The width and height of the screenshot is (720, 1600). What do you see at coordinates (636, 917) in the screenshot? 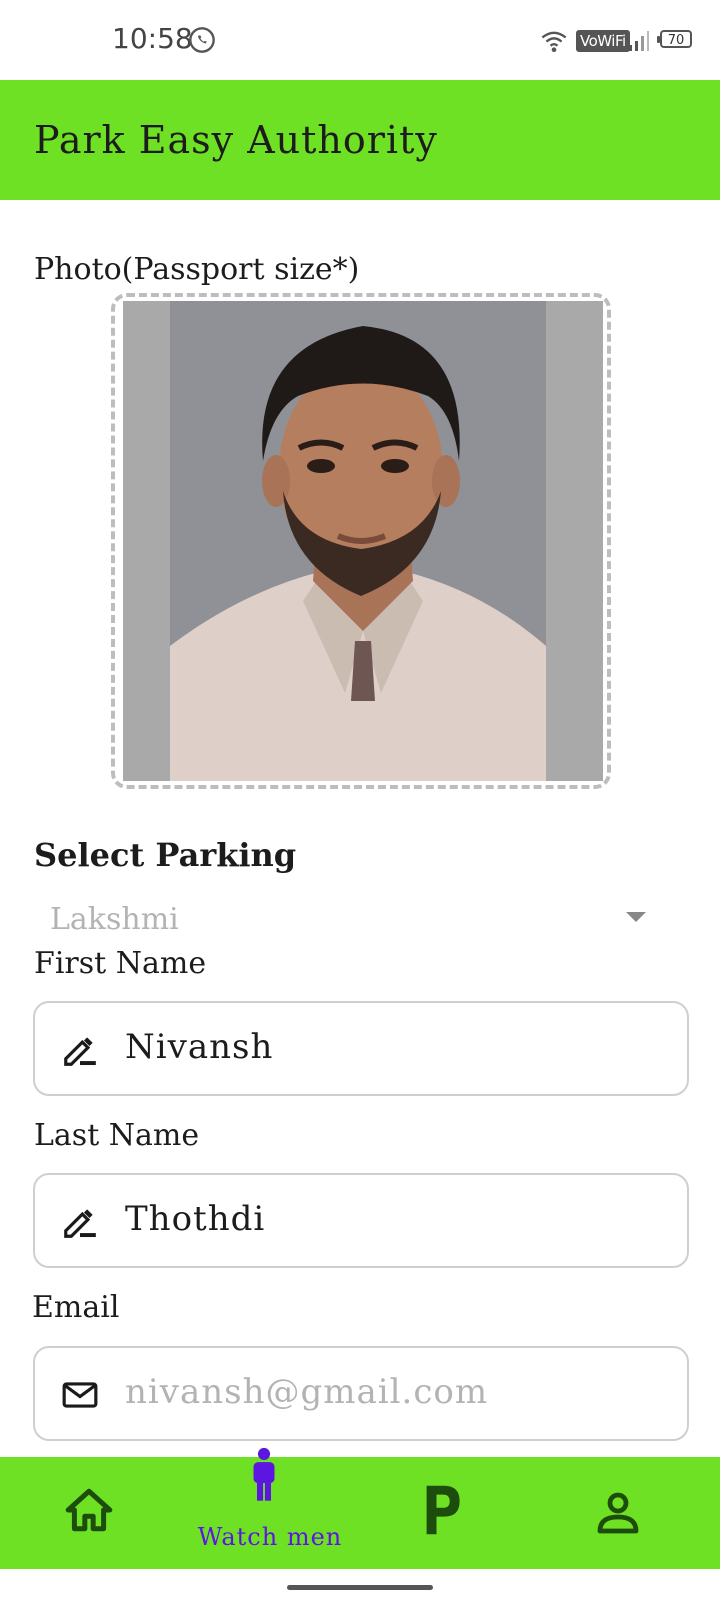
I see `dropdown-arrow-icon` at bounding box center [636, 917].